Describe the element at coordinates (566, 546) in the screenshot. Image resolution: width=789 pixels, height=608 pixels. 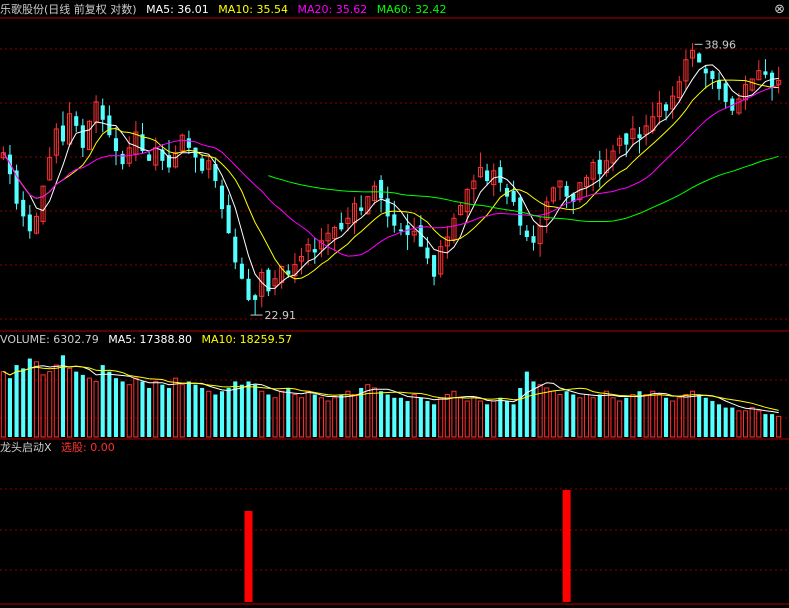
I see `signal-bar` at that location.